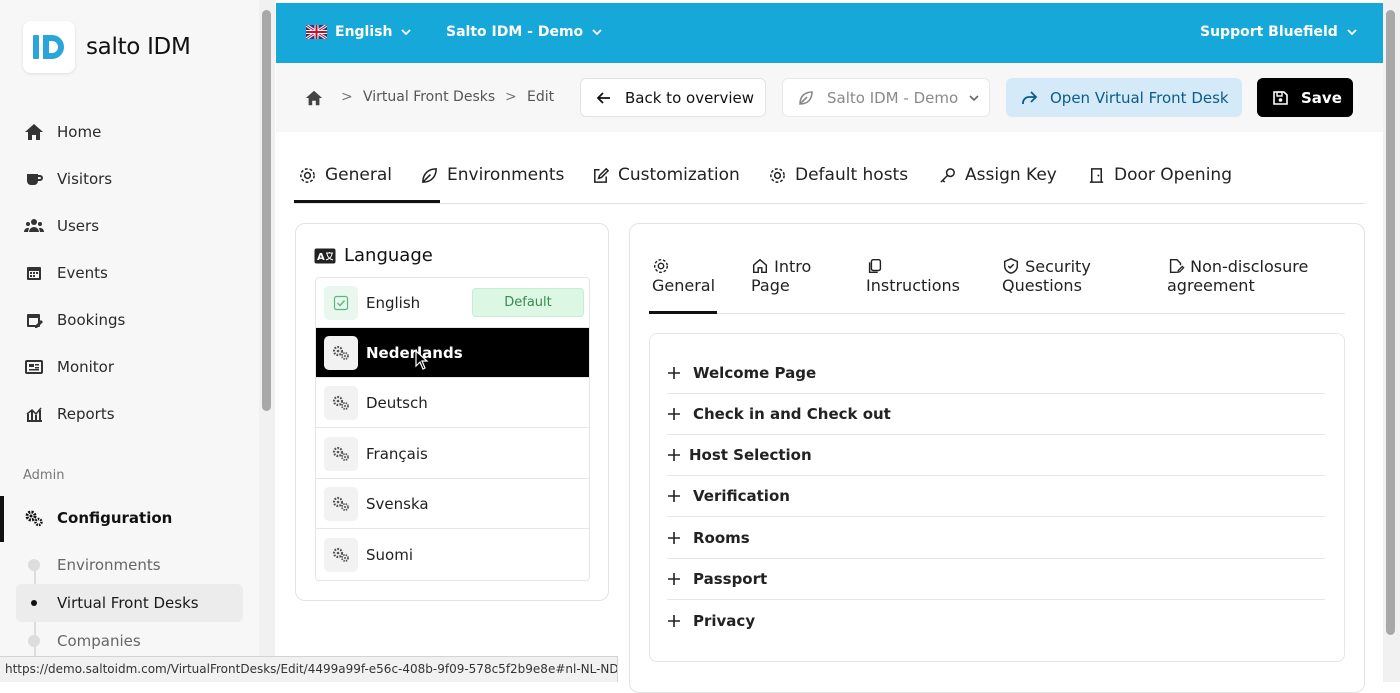 The image size is (1400, 693). Describe the element at coordinates (838, 175) in the screenshot. I see `tab-default-hosts: Default hosts` at that location.